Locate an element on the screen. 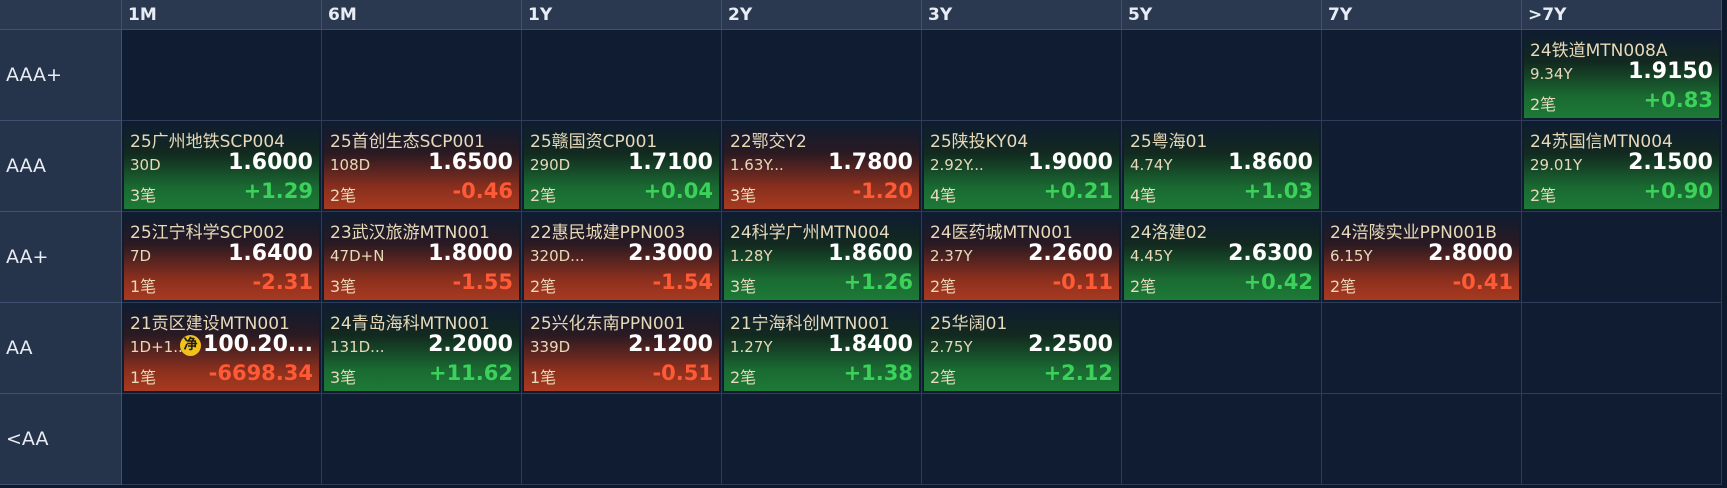 This screenshot has height=488, width=1727. bond-price-value: 1.9000 is located at coordinates (1070, 162).